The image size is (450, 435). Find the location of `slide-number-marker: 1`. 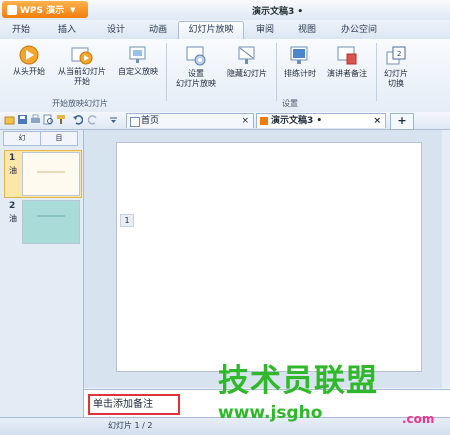

slide-number-marker: 1 is located at coordinates (127, 220).